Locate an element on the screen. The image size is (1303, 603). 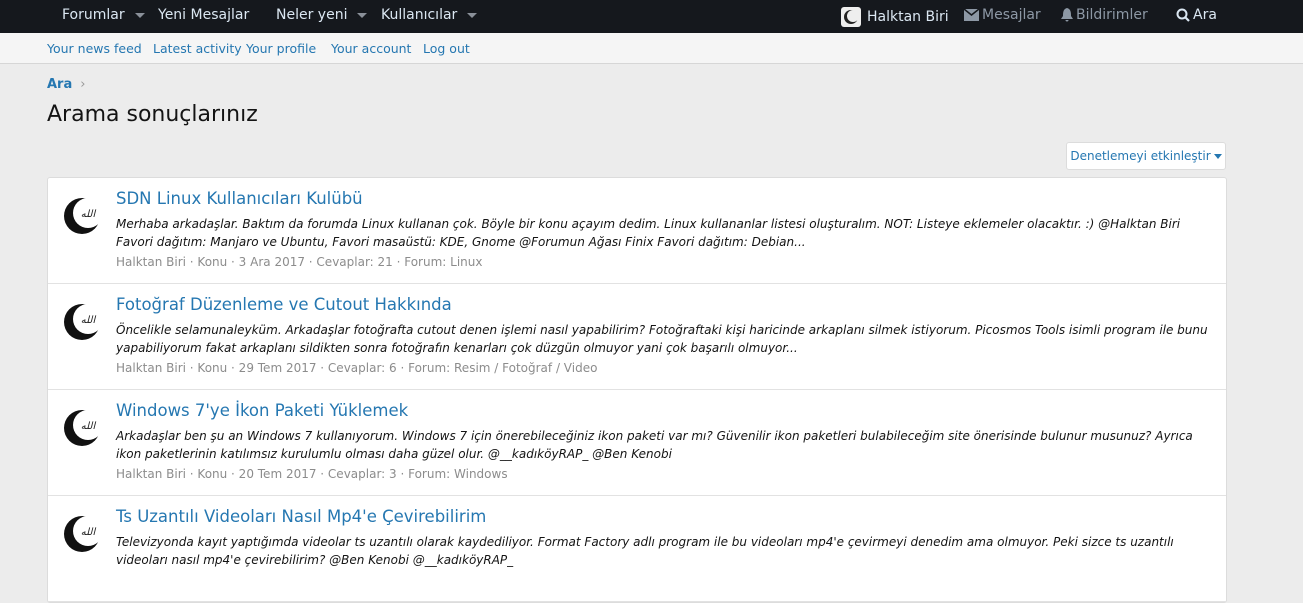
result-title: SDN Linux Kullanıcıları Kulübü is located at coordinates (239, 198).